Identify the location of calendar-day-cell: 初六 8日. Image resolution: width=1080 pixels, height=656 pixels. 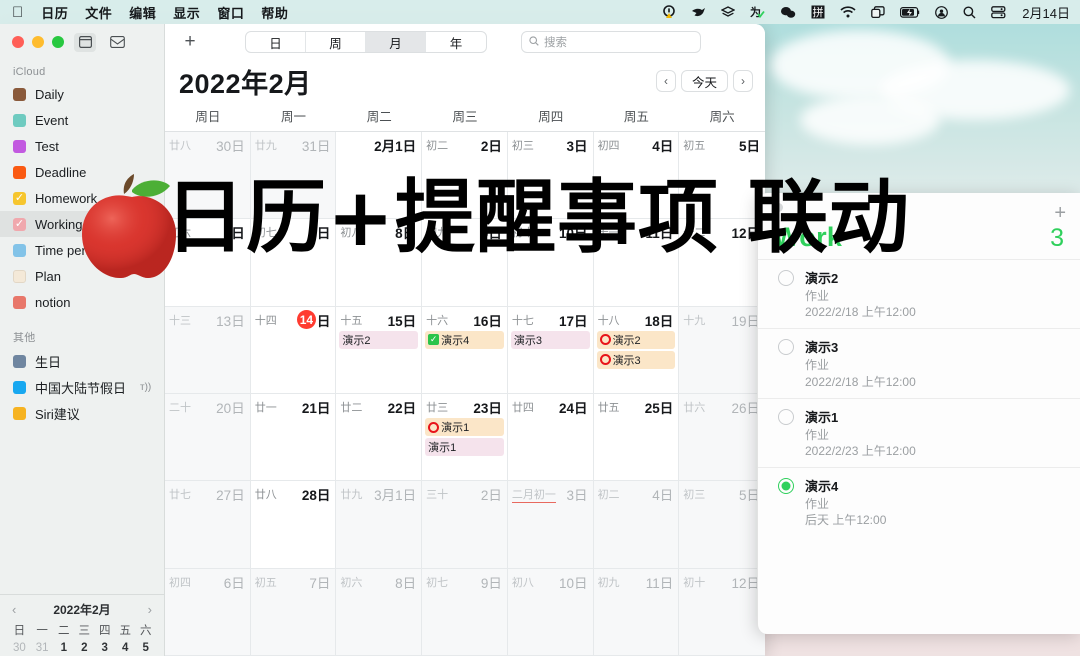
(379, 612).